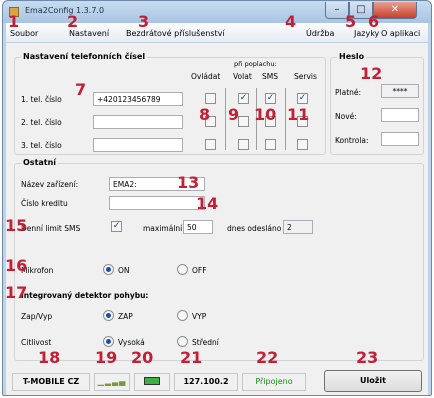  Describe the element at coordinates (182, 341) in the screenshot. I see `sensitivity-mid-radio` at that location.